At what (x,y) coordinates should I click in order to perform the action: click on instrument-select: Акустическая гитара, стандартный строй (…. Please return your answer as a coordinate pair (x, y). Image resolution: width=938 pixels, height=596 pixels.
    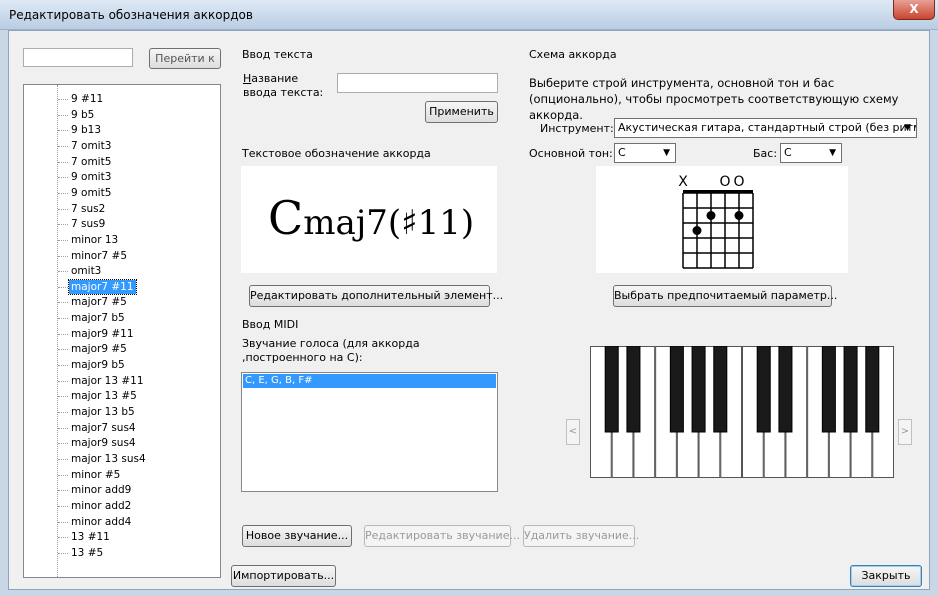
    Looking at the image, I should click on (765, 128).